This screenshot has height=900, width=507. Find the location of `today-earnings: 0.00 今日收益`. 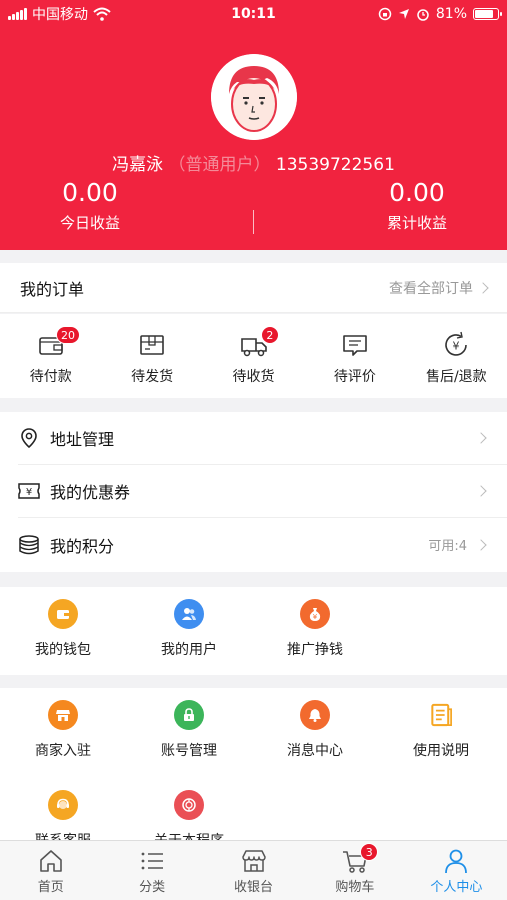

today-earnings: 0.00 今日收益 is located at coordinates (90, 206).